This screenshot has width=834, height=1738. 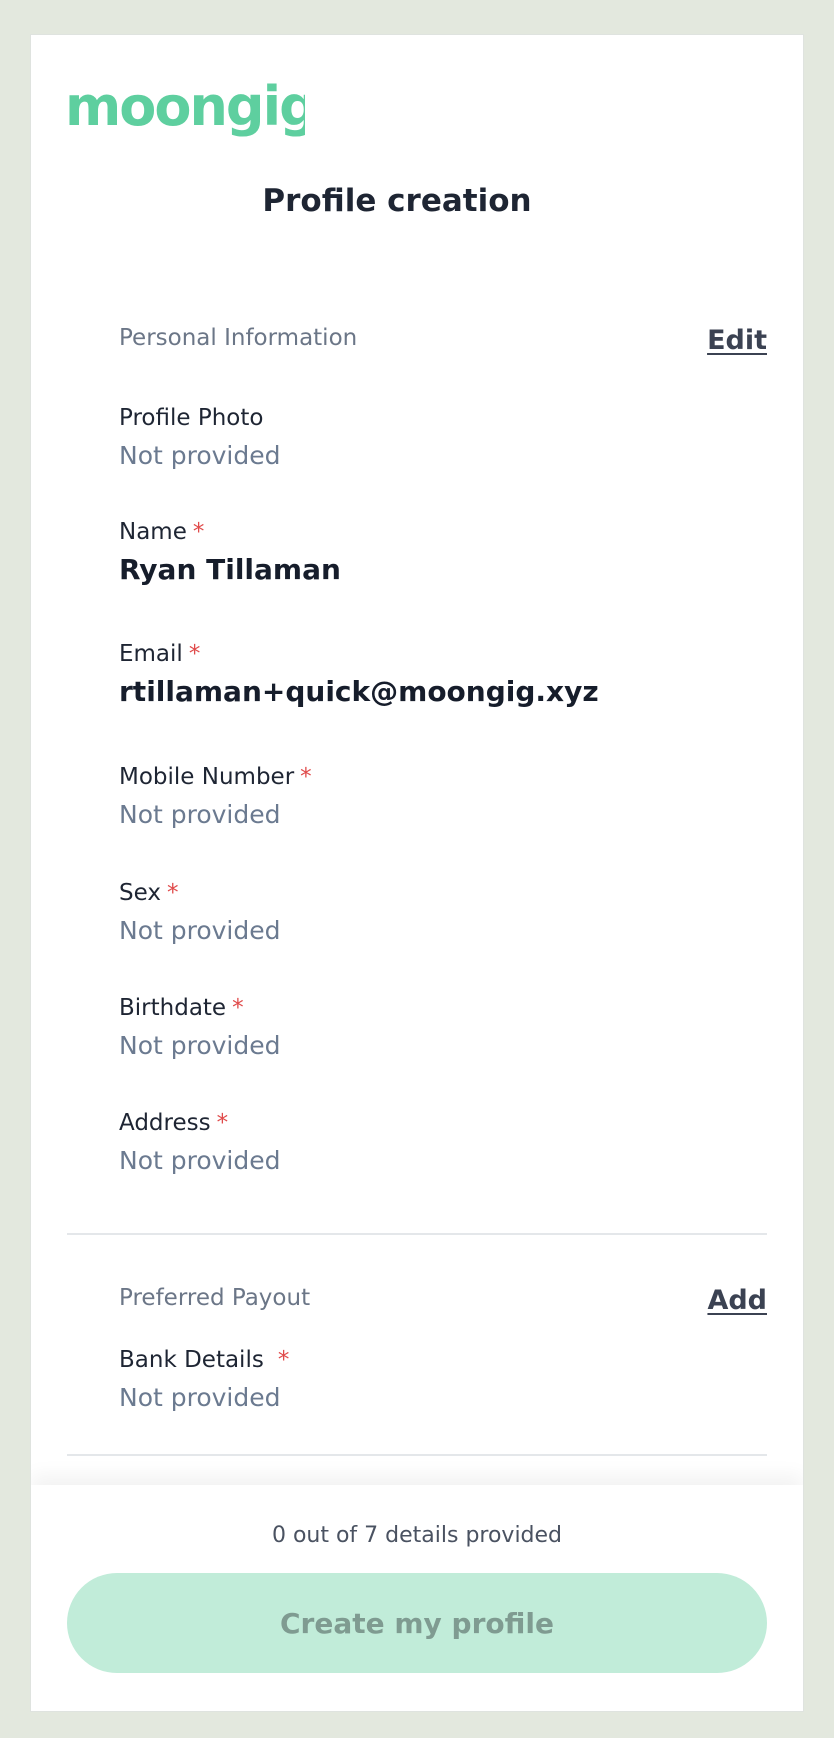 I want to click on field-label: Bank Details *, so click(x=204, y=1360).